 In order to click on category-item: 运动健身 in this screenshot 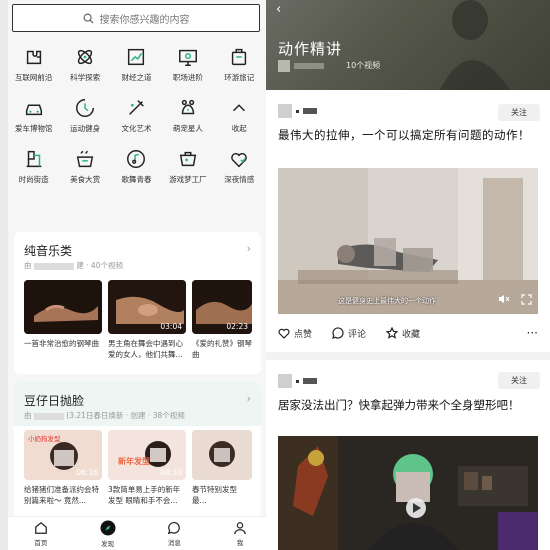, I will do `click(84, 115)`.